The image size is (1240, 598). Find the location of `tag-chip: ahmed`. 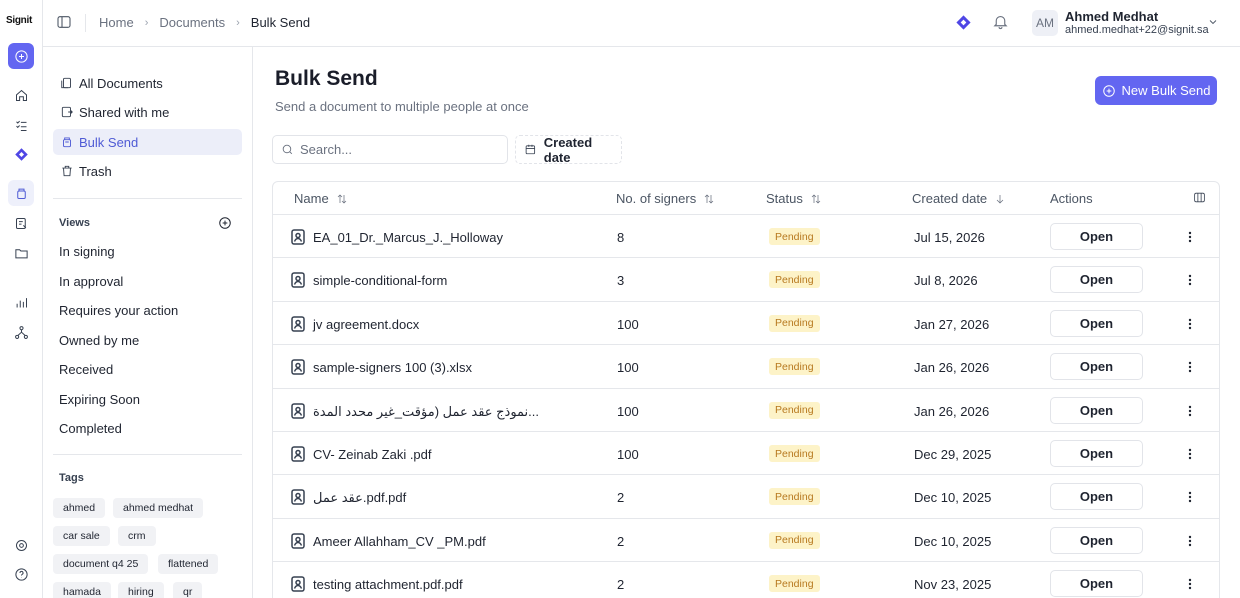

tag-chip: ahmed is located at coordinates (79, 508).